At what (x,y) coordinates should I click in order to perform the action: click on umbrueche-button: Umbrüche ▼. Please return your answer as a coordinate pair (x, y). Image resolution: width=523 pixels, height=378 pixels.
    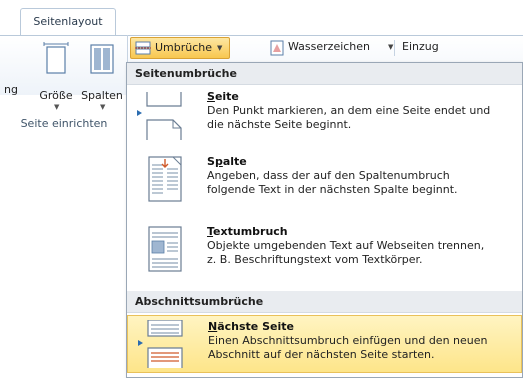
    Looking at the image, I should click on (180, 48).